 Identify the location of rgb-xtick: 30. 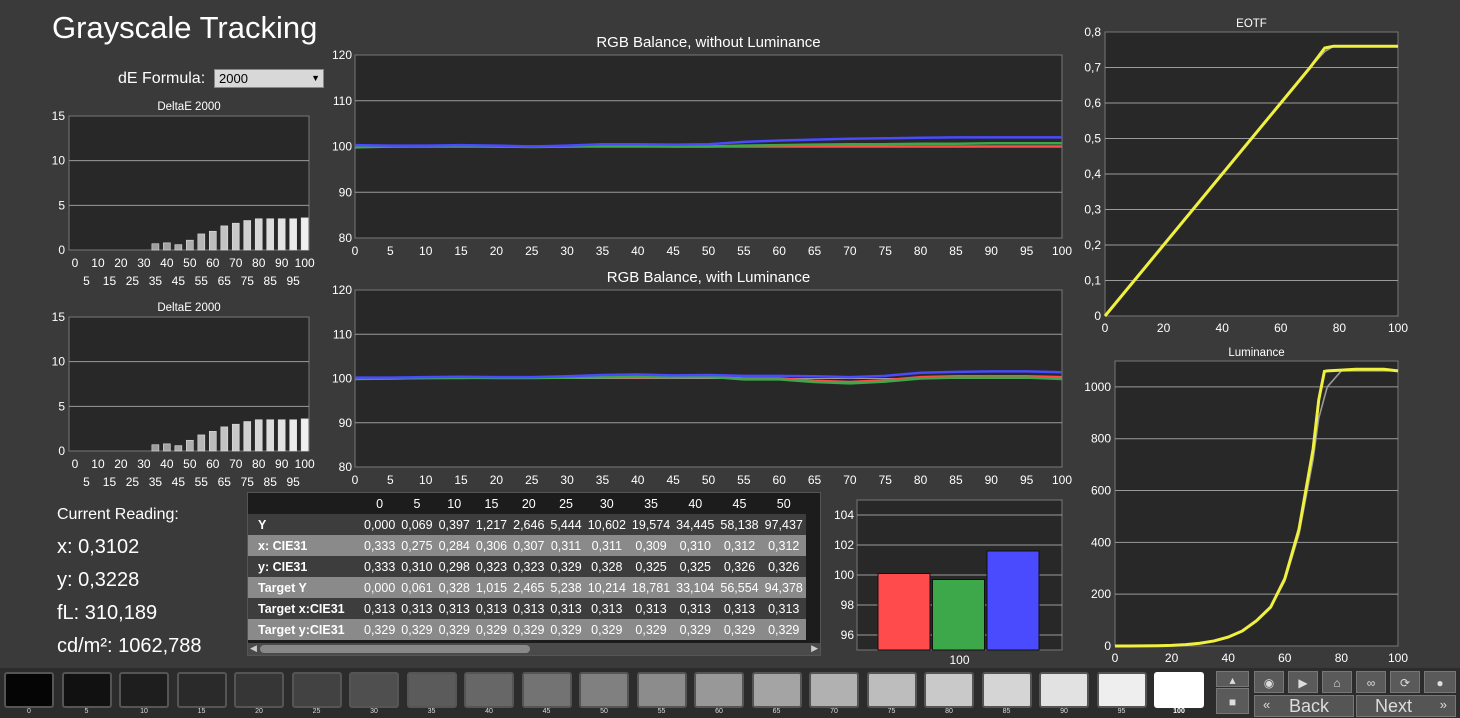
(567, 251).